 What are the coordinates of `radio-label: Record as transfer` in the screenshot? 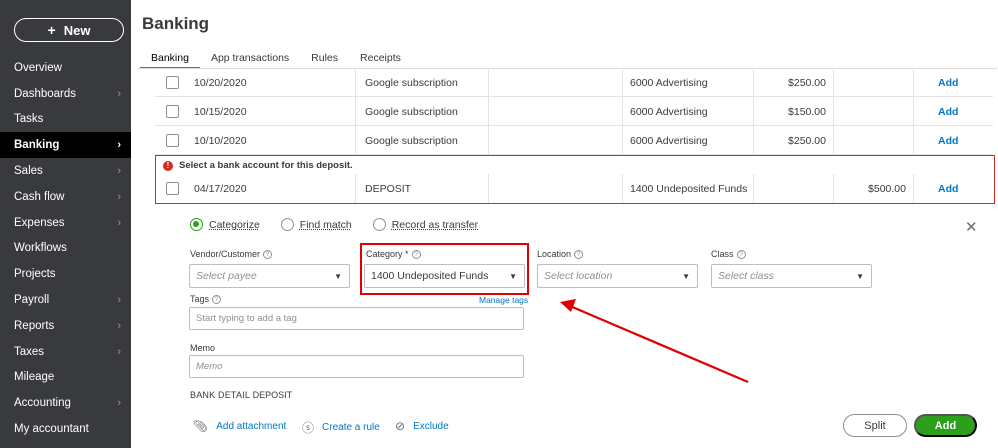 It's located at (435, 224).